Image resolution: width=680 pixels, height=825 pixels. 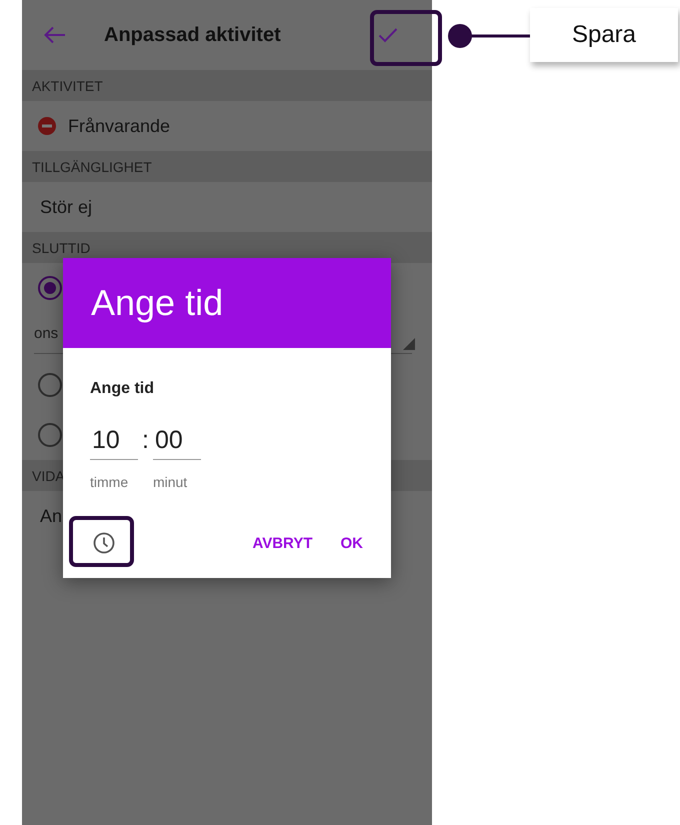 I want to click on section-heading: SLUTTID, so click(x=61, y=248).